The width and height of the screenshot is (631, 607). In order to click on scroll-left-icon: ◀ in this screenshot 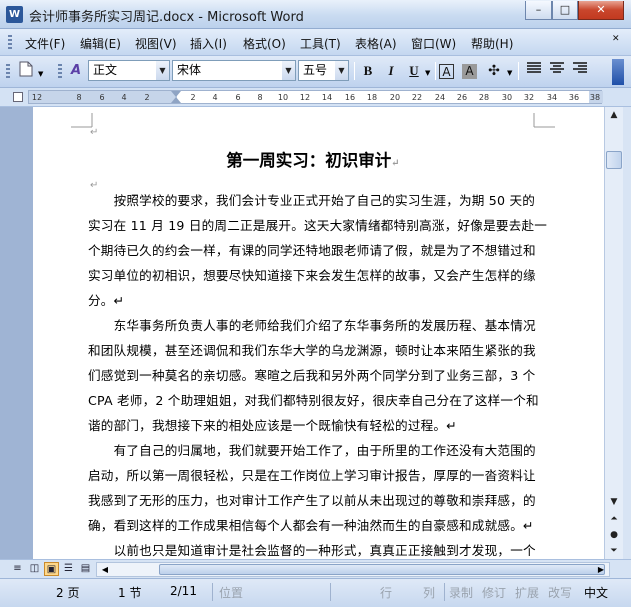, I will do `click(105, 569)`.